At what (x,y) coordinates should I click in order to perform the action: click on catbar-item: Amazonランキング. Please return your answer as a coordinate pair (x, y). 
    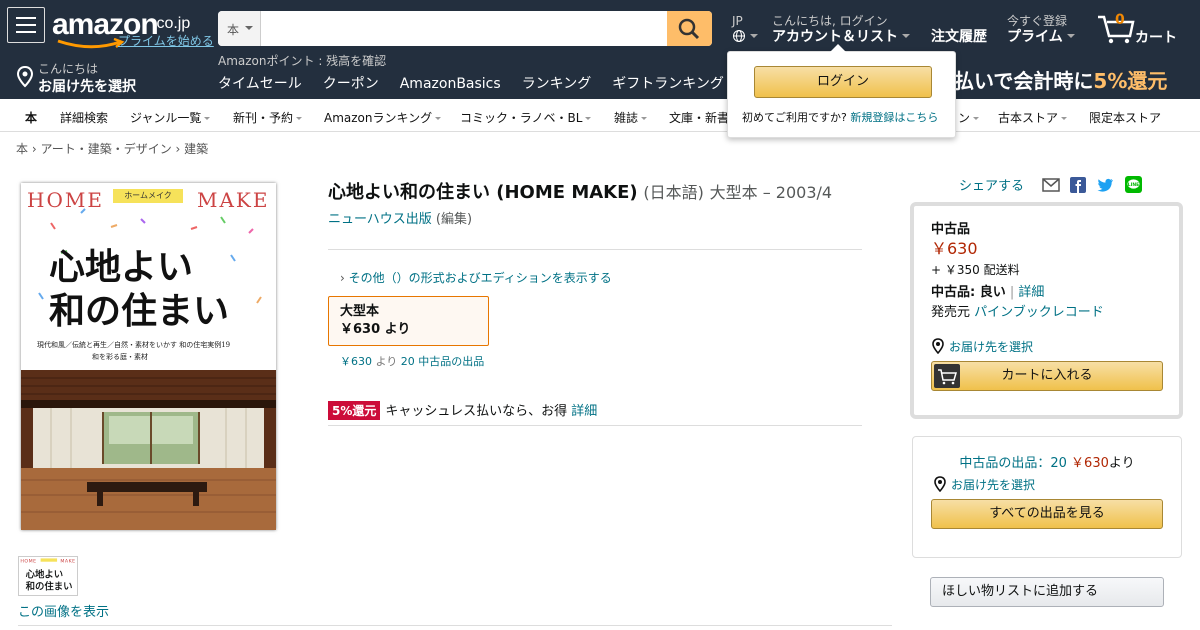
    Looking at the image, I should click on (383, 117).